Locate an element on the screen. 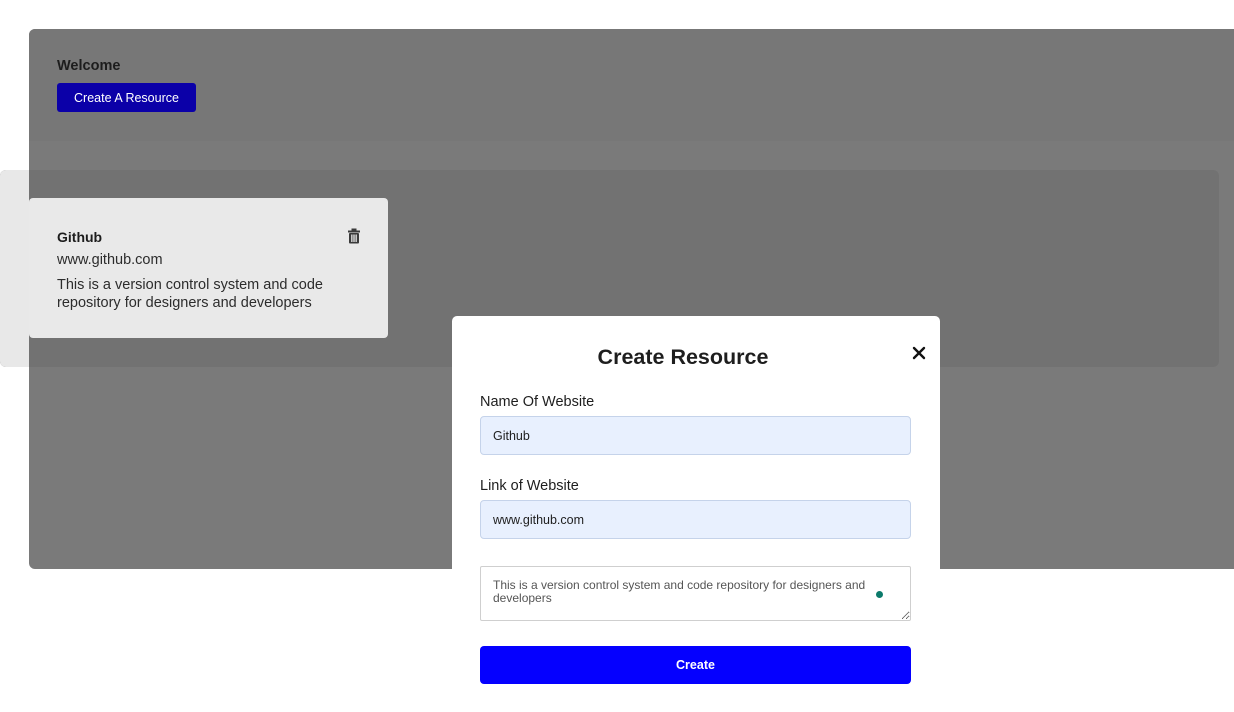 This screenshot has height=712, width=1234. trash-icon is located at coordinates (354, 236).